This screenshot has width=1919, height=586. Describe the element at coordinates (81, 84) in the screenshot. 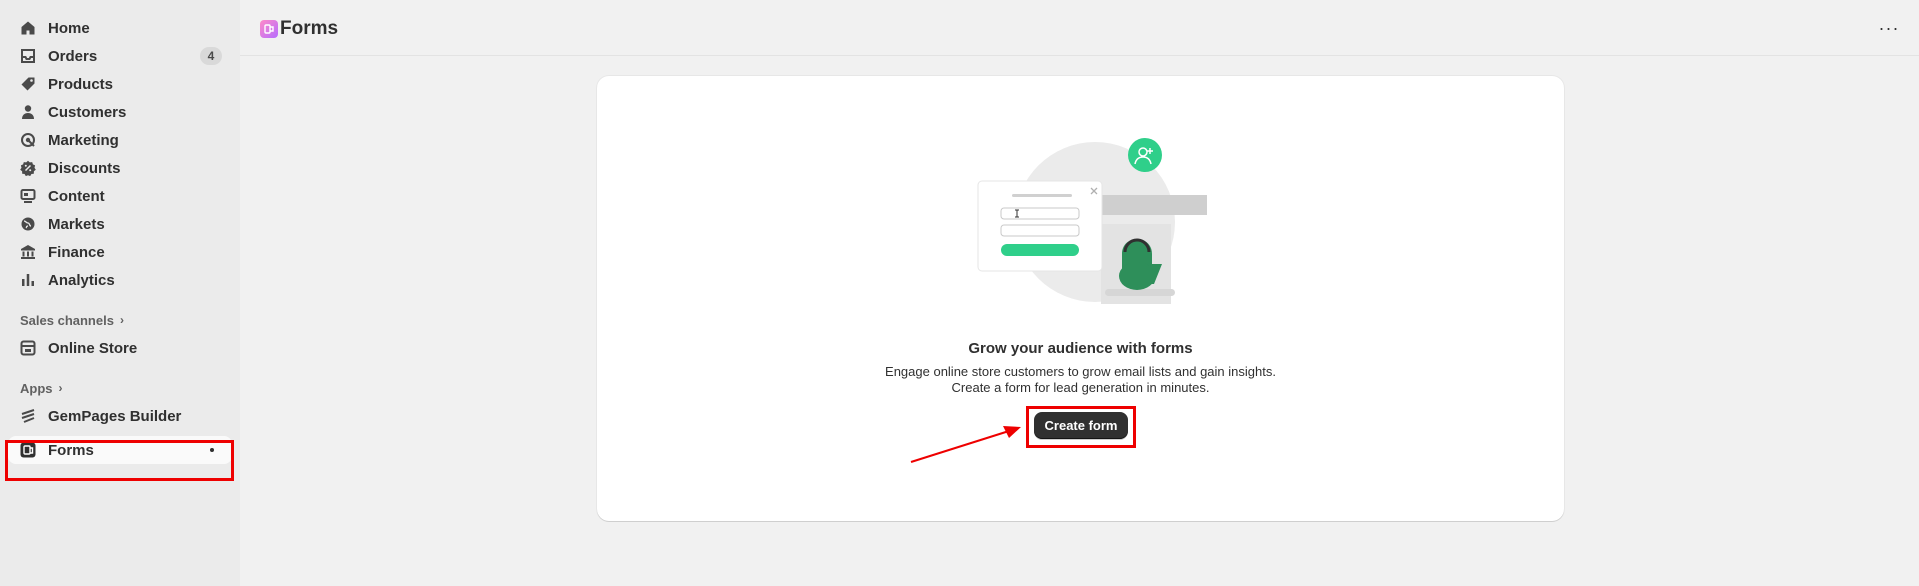

I see `sidebar-item-label: Products` at that location.